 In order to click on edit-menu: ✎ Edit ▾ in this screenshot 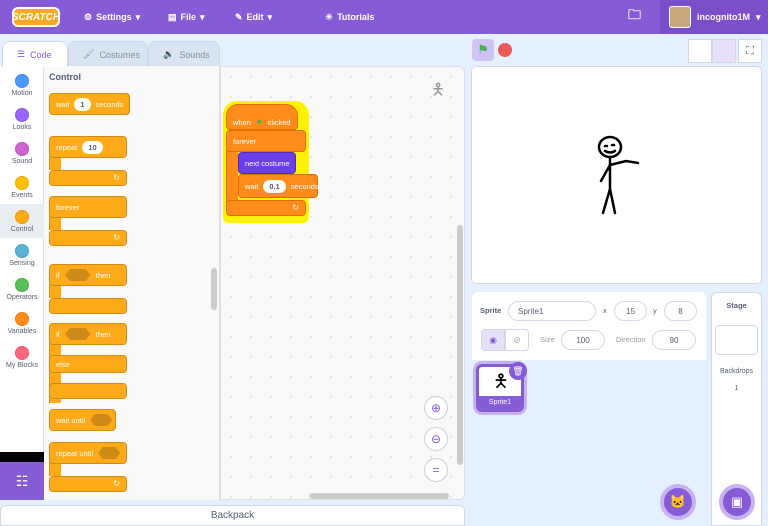, I will do `click(253, 17)`.